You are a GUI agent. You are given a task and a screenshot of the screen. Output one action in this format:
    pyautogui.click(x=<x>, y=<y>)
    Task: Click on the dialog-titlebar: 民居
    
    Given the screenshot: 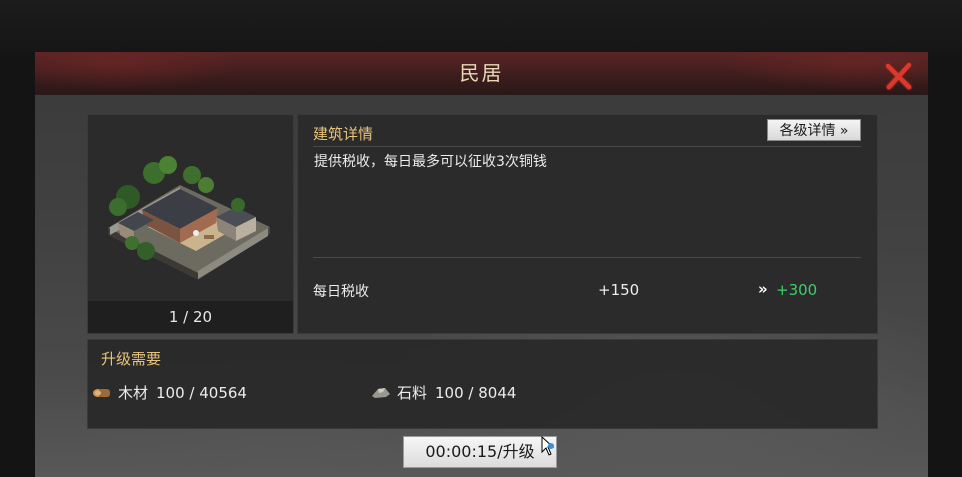 What is the action you would take?
    pyautogui.click(x=481, y=73)
    